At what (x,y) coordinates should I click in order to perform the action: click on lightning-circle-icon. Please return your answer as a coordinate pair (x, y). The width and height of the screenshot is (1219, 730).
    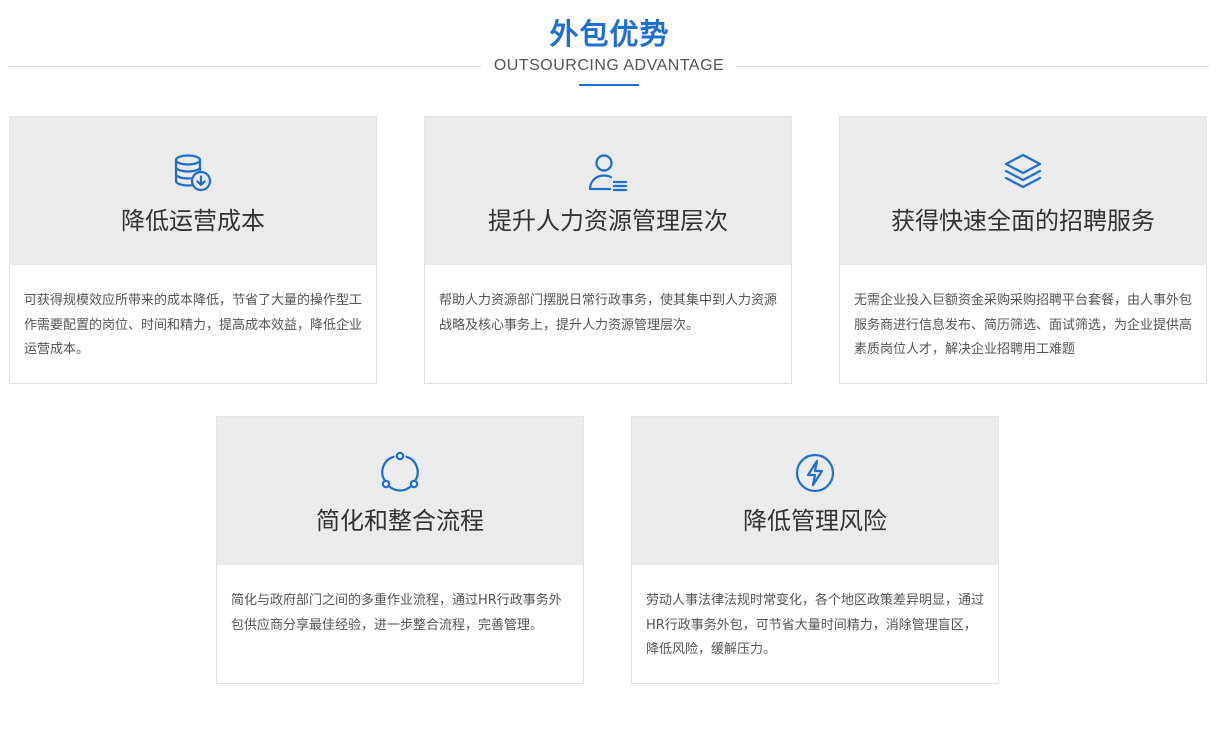
    Looking at the image, I should click on (815, 473).